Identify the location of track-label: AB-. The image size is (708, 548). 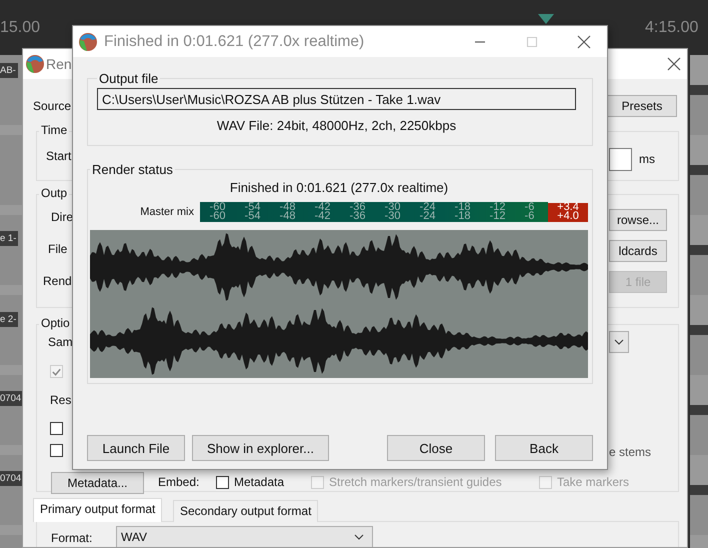
(9, 70).